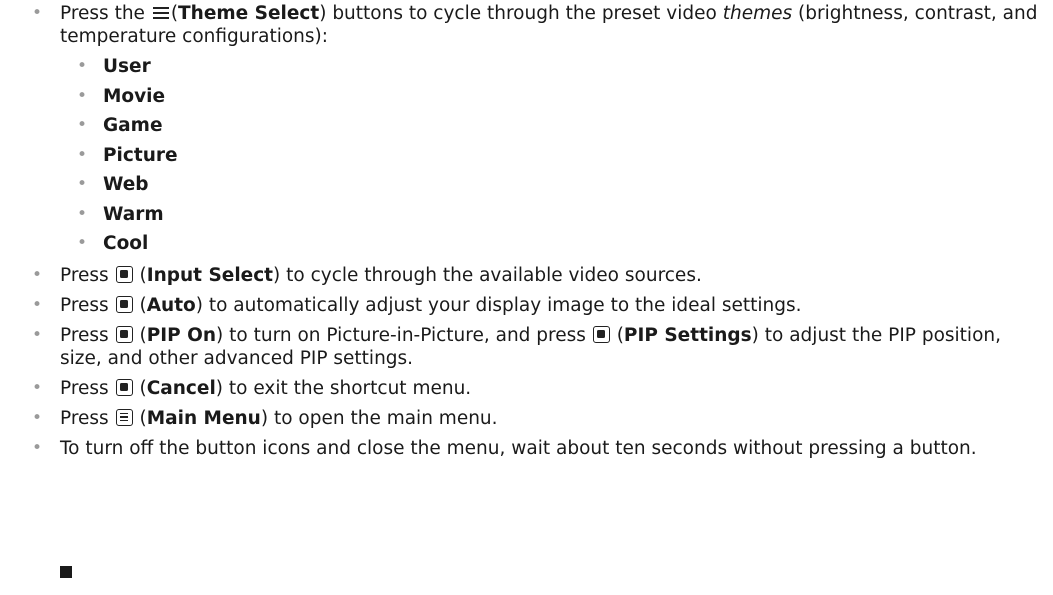 This screenshot has height=595, width=1053. What do you see at coordinates (102, 13) in the screenshot?
I see `text-press: Press the` at bounding box center [102, 13].